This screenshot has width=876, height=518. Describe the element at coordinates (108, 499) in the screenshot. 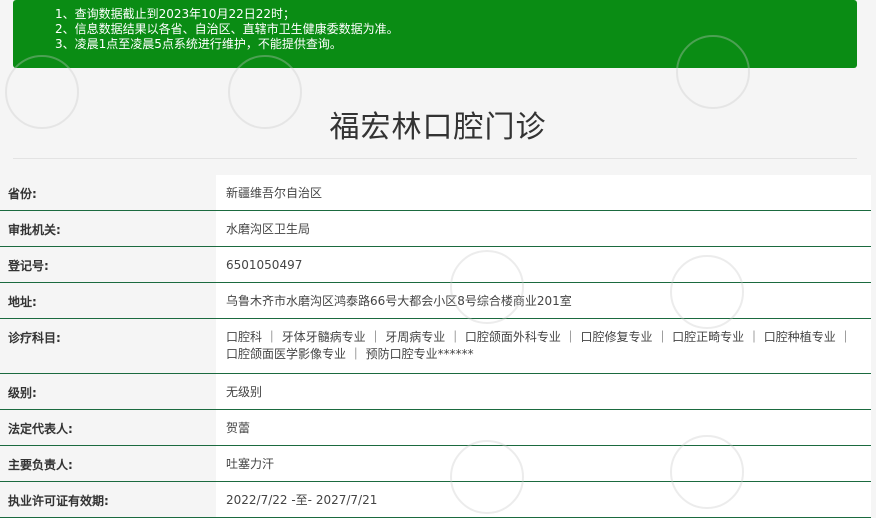

I see `field-label: 执业许可证有效期:` at that location.